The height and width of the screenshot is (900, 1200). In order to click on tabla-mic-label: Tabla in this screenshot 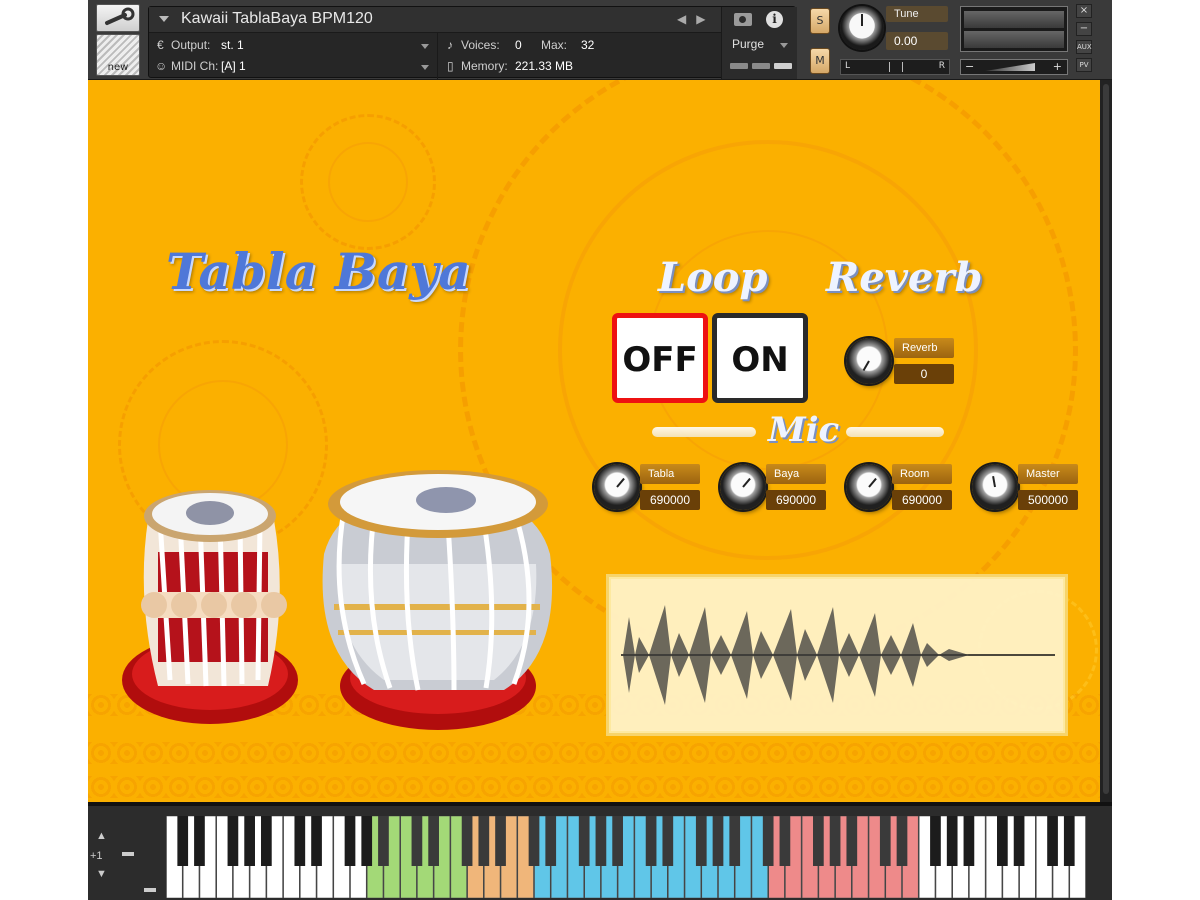, I will do `click(670, 474)`.